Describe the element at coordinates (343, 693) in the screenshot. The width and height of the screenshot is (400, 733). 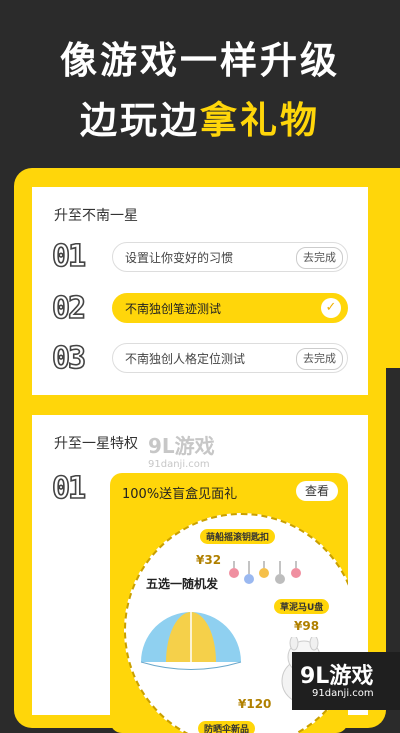
I see `watermark-url-bottom: 91danji.com` at that location.